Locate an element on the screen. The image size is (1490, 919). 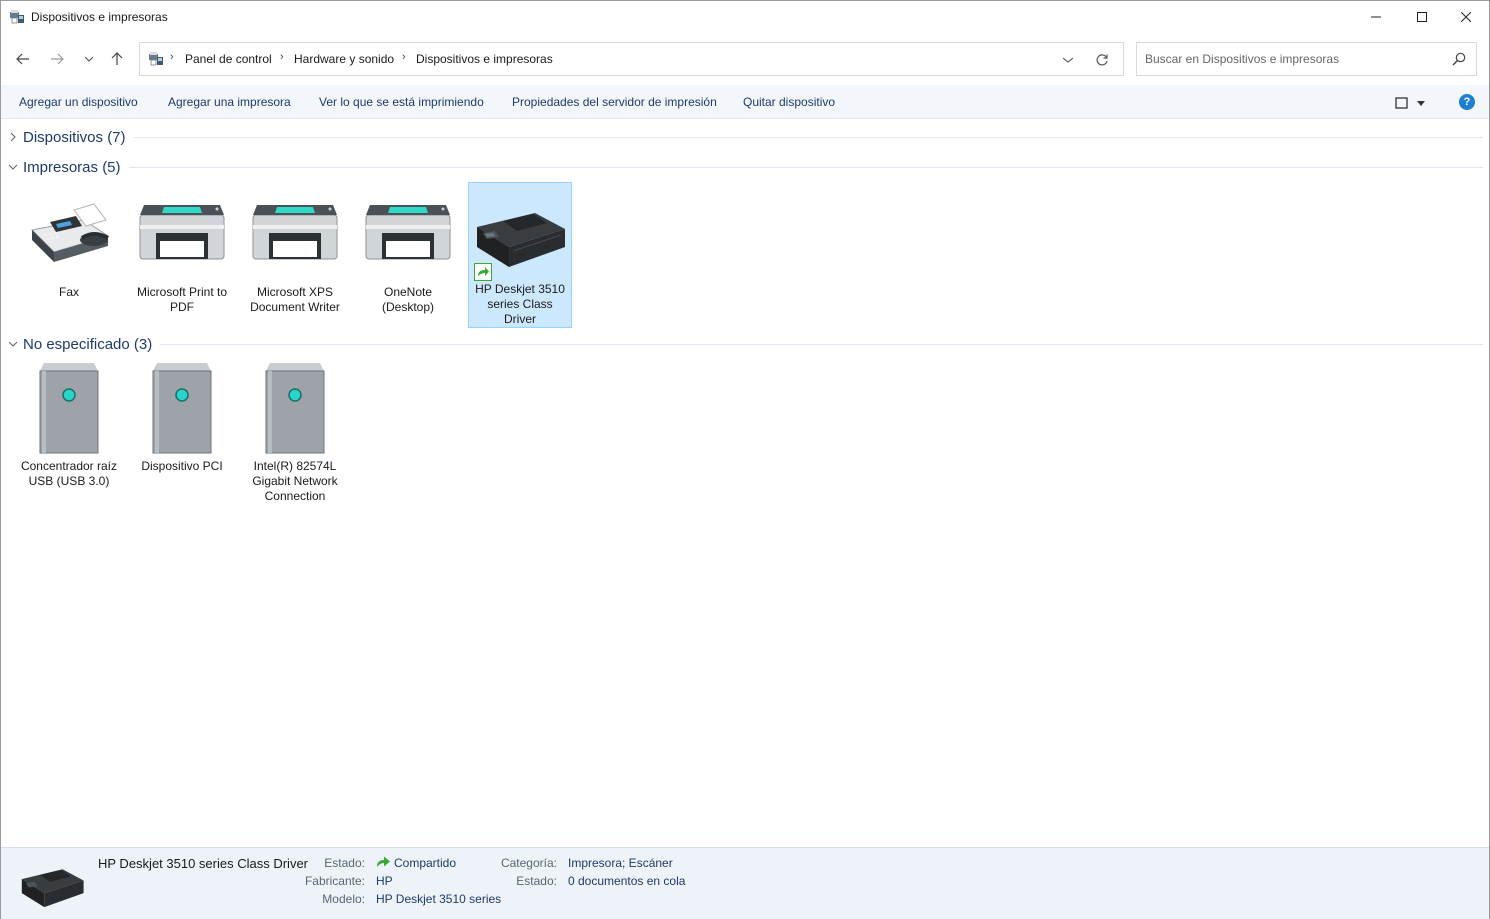
details-category-value: Impresora; Escáner is located at coordinates (620, 863).